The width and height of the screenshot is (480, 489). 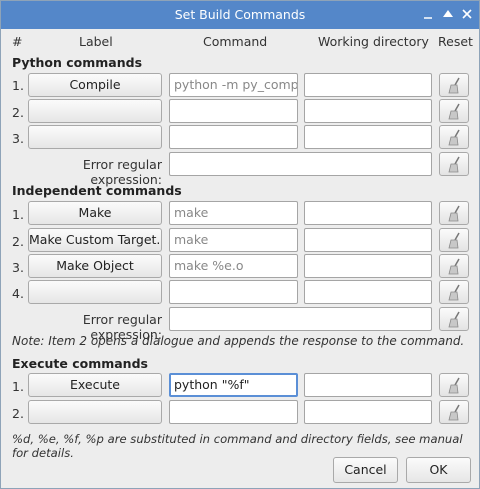 I want to click on execute-command-field-1: python "%f", so click(x=233, y=385).